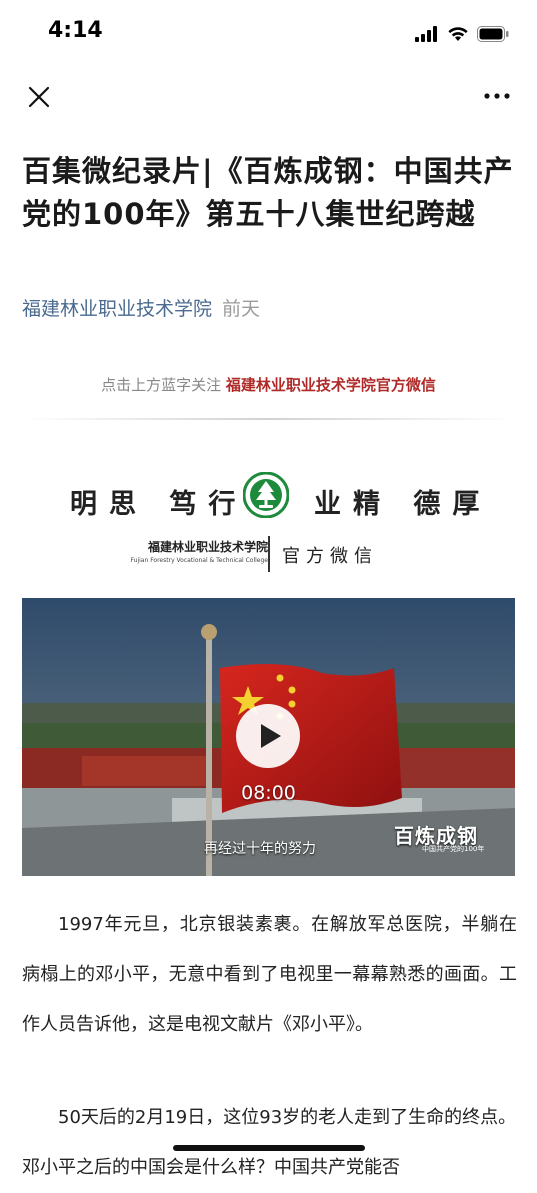  What do you see at coordinates (117, 309) in the screenshot?
I see `author-link: 福建林业职业技术学院` at bounding box center [117, 309].